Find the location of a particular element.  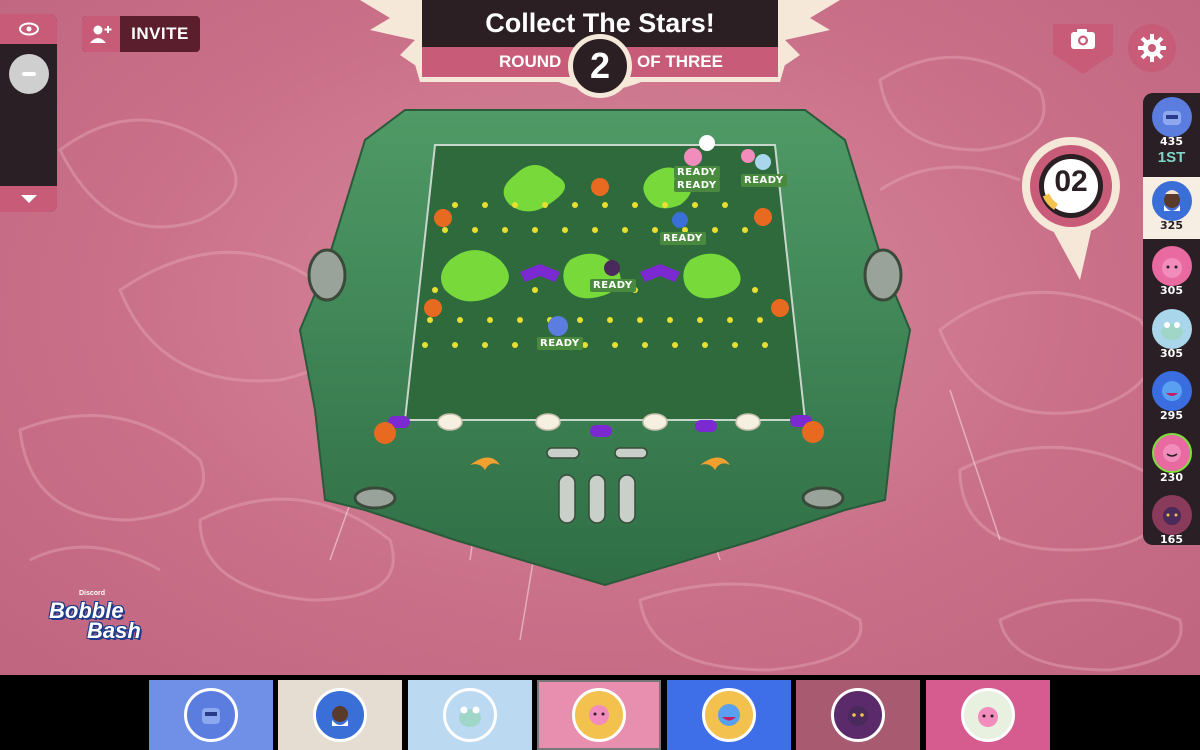

round-label: ROUND is located at coordinates (530, 61).